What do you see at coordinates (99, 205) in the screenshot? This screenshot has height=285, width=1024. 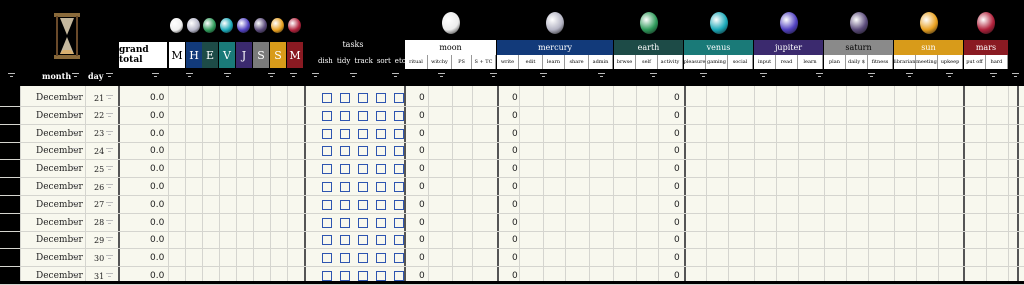 I see `day-cell: 27` at bounding box center [99, 205].